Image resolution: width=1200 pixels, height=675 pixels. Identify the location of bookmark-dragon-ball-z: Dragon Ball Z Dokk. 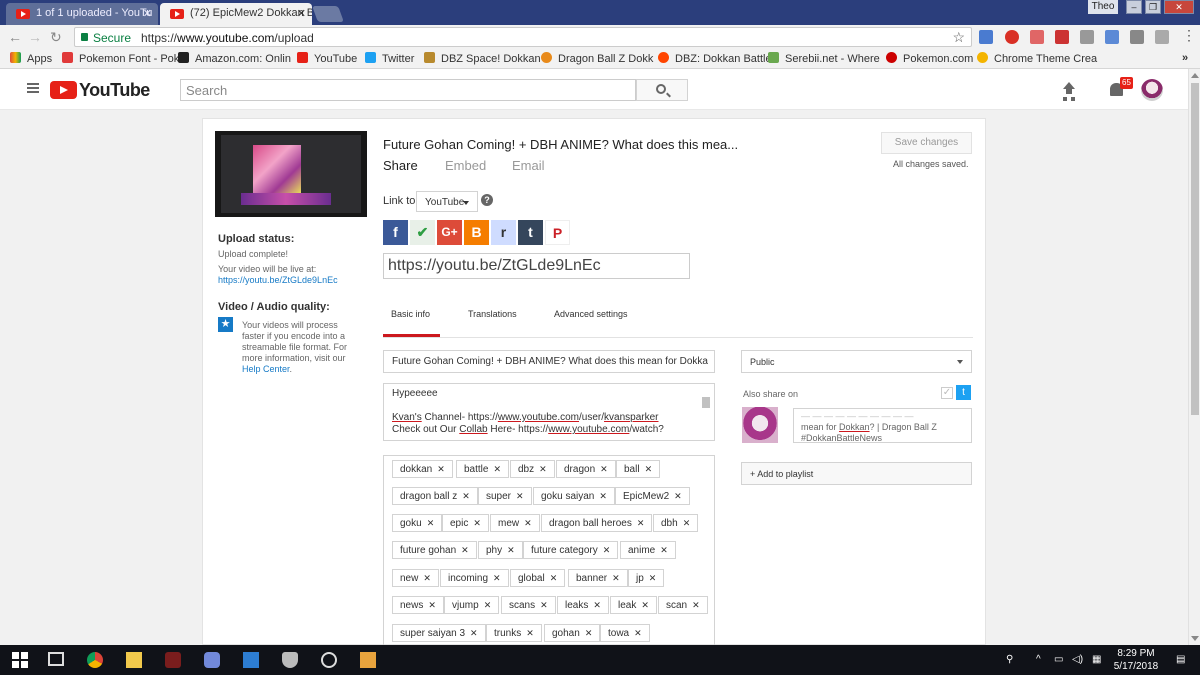
(597, 58).